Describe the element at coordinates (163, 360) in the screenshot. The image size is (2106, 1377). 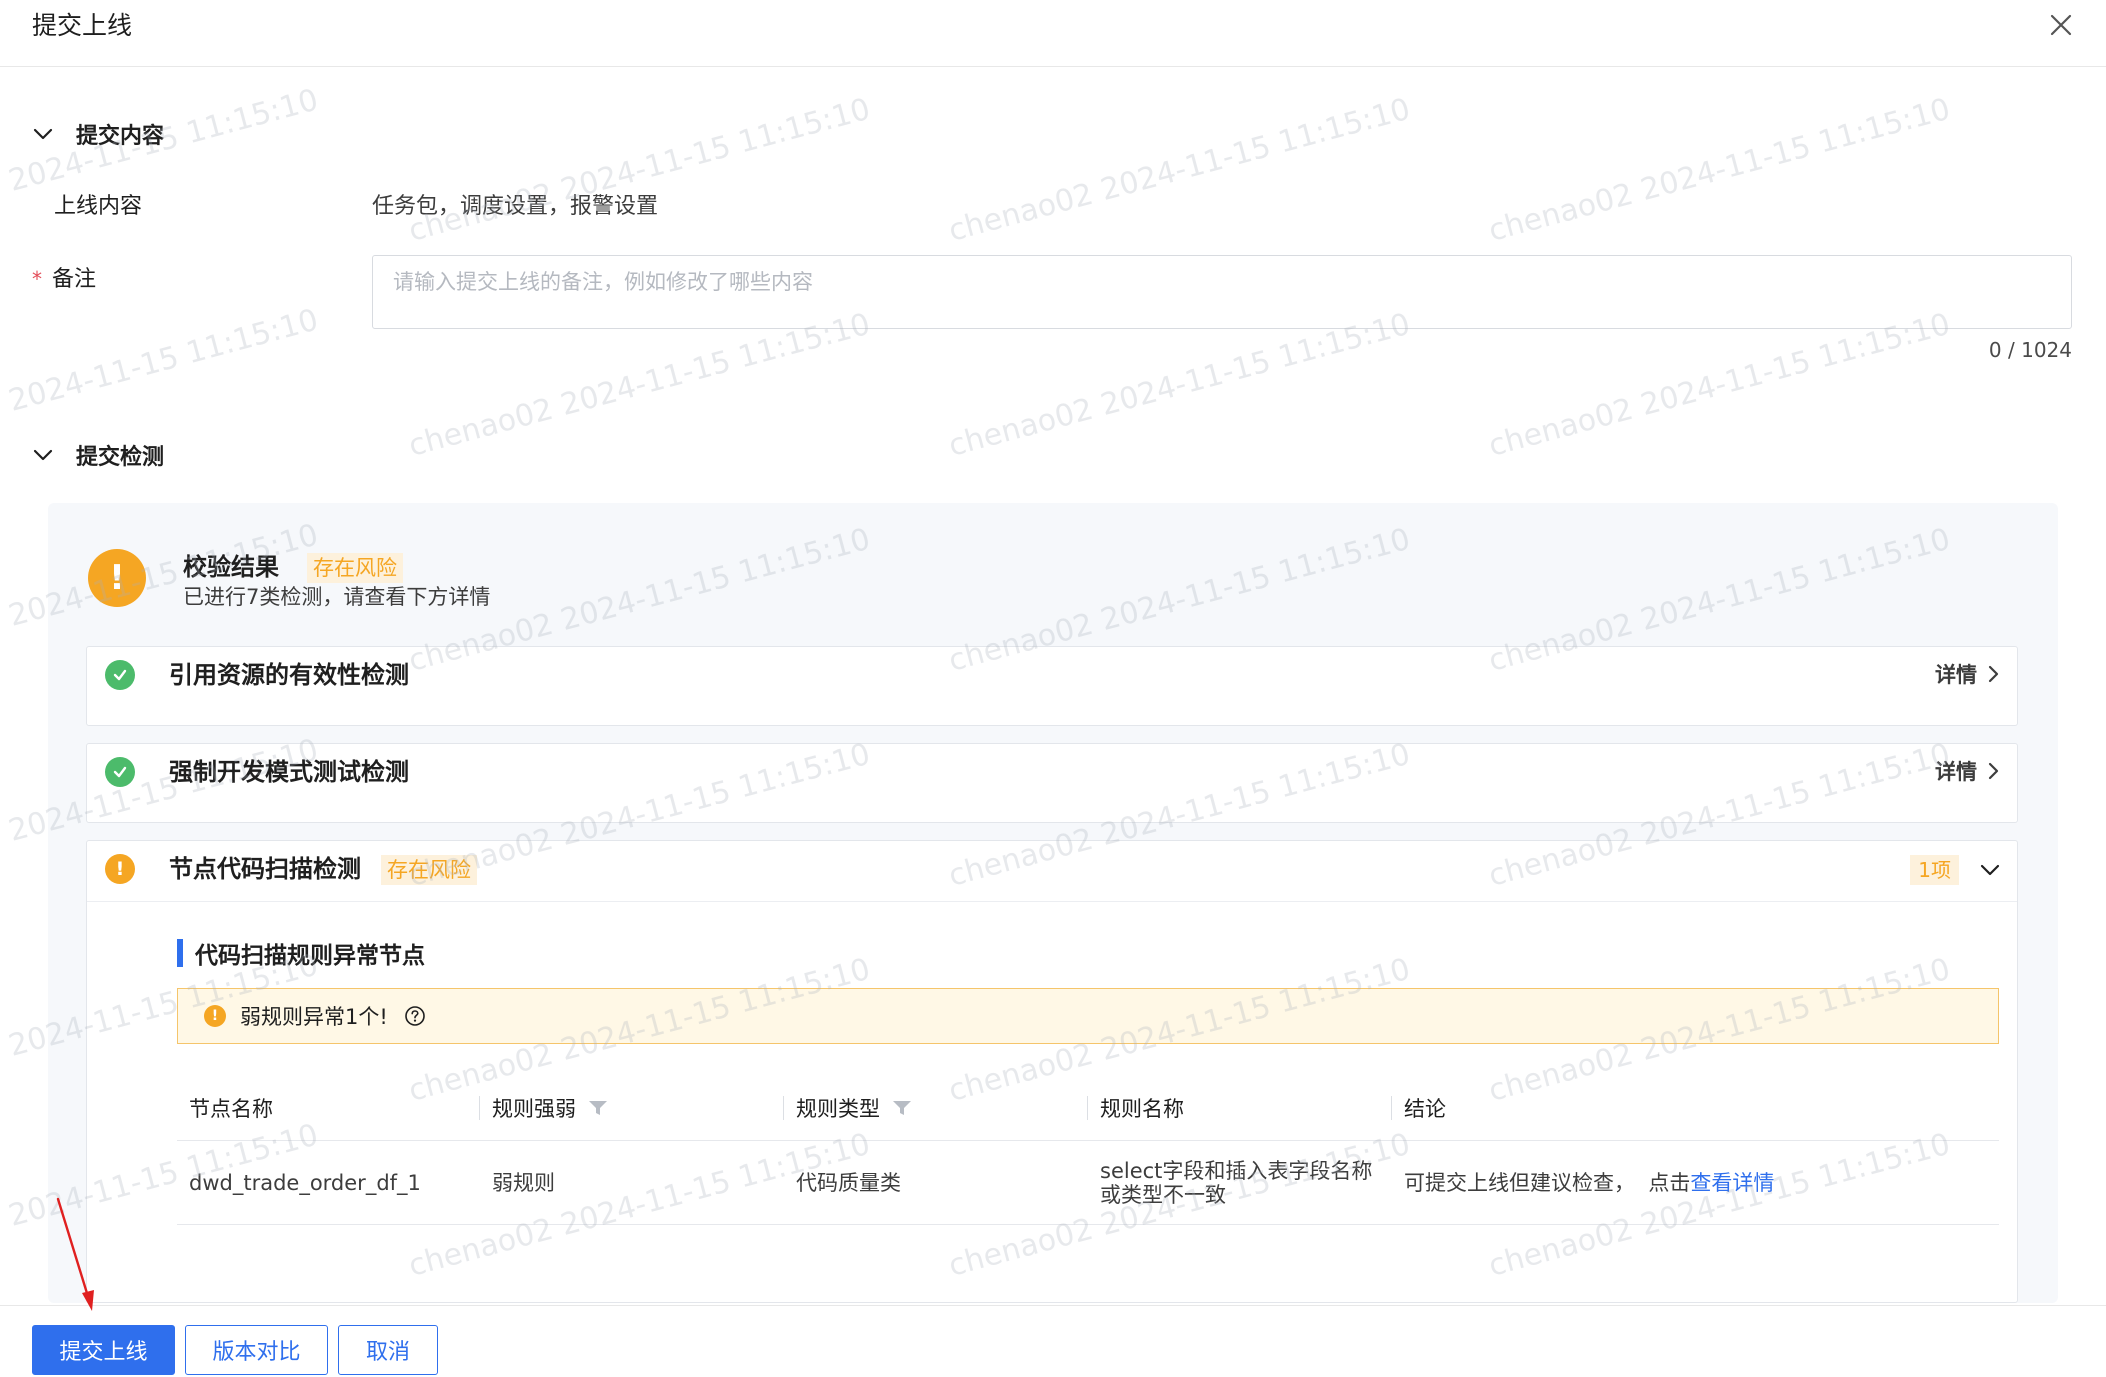
I see `watermark-text: 2024-11-15 11:15:10` at that location.